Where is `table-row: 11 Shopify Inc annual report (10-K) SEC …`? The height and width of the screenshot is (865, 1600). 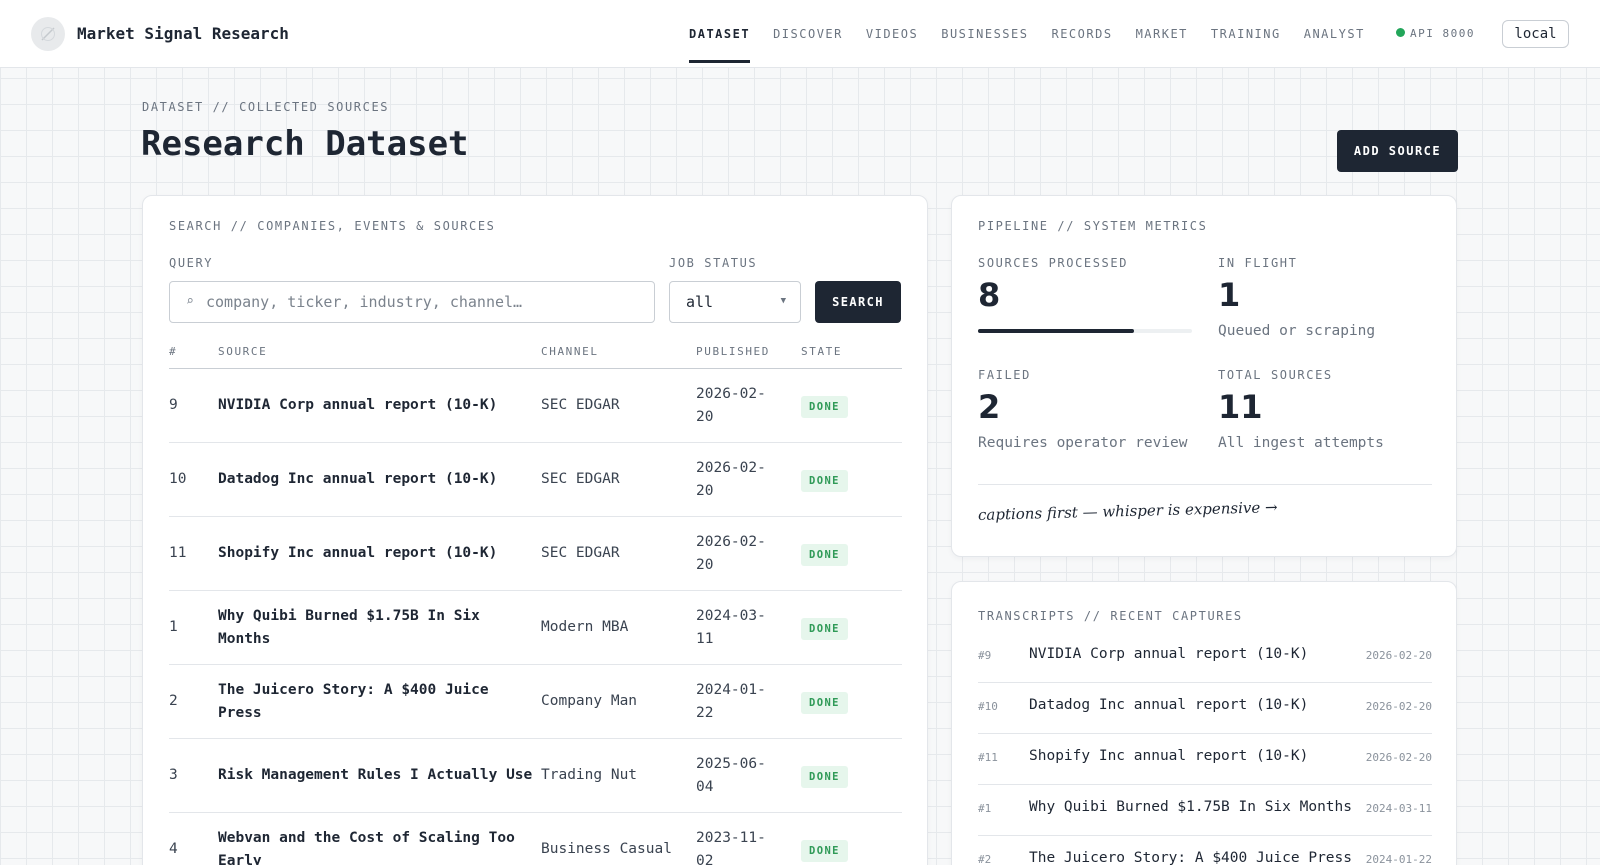
table-row: 11 Shopify Inc annual report (10-K) SEC … is located at coordinates (535, 554).